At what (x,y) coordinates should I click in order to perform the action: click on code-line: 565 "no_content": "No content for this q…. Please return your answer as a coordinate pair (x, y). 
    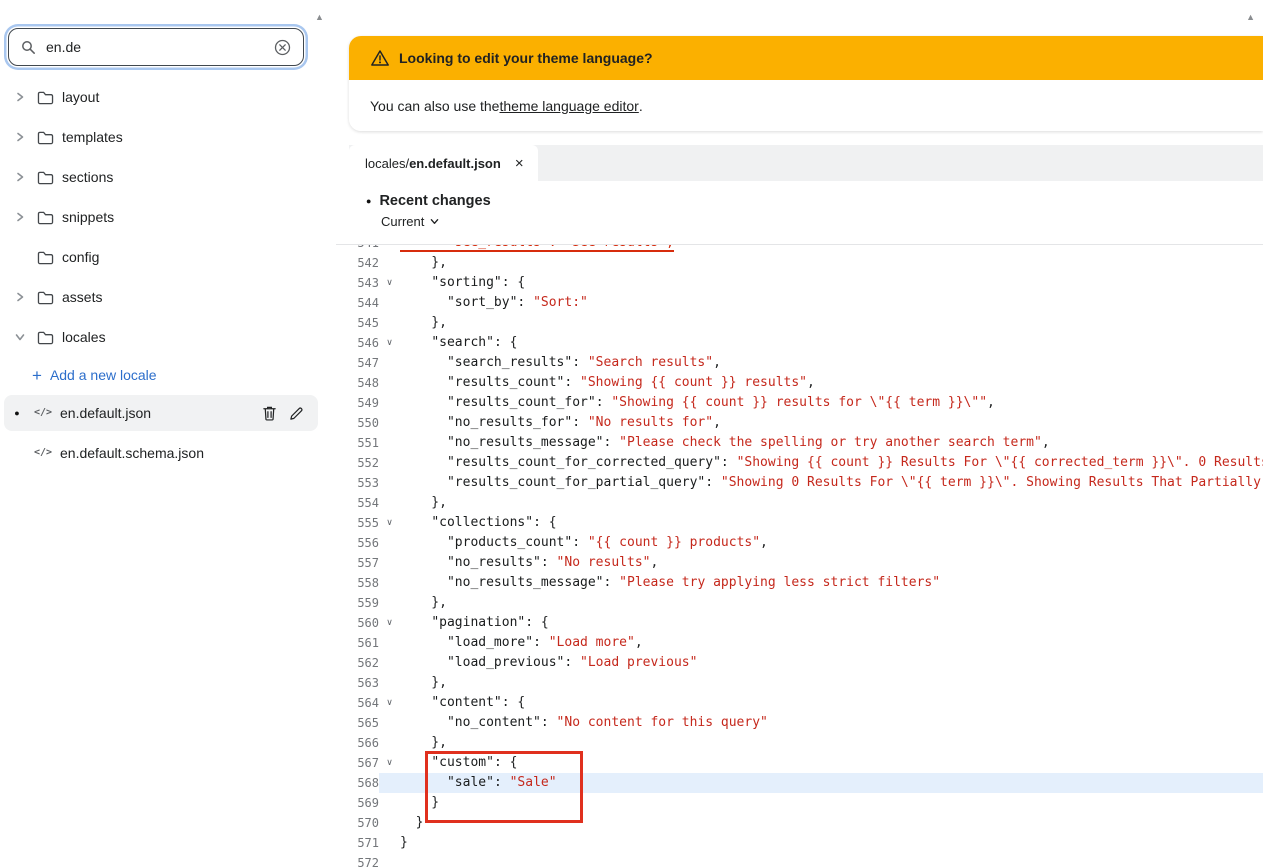
    Looking at the image, I should click on (806, 723).